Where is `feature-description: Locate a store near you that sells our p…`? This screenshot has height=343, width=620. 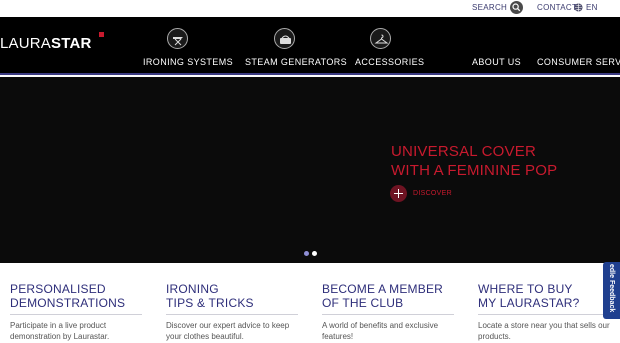 feature-description: Locate a store near you that sells our p… is located at coordinates (544, 331).